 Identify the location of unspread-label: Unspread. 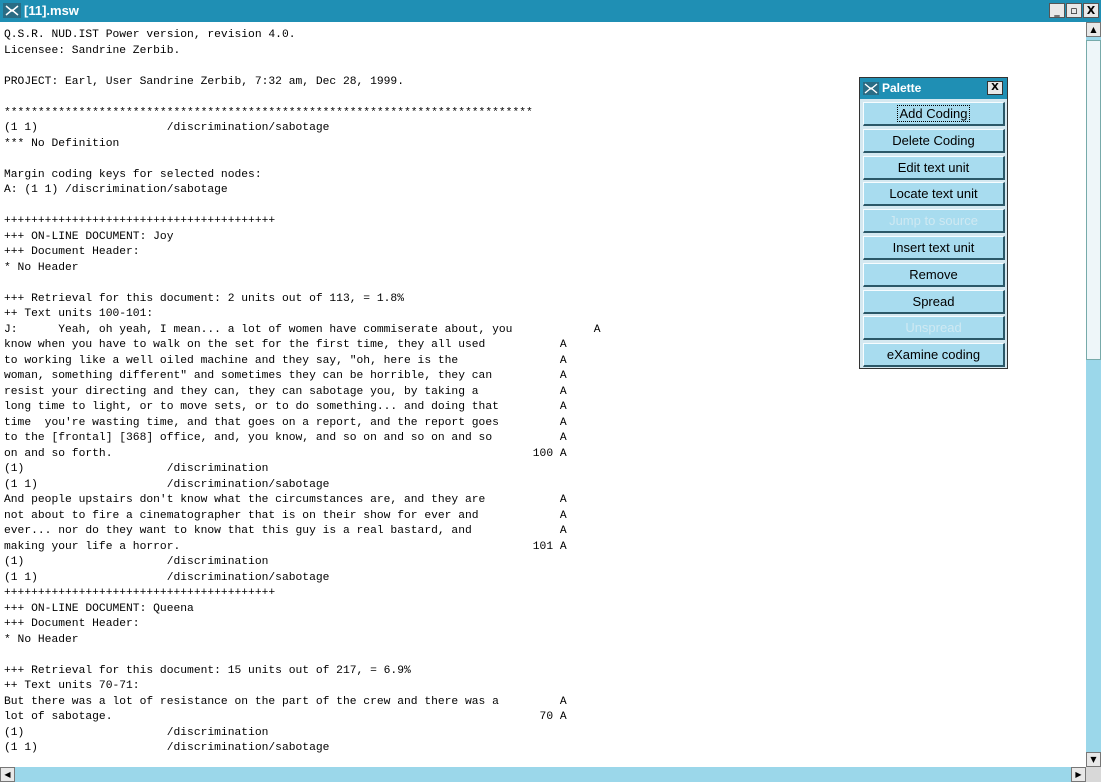
(933, 328).